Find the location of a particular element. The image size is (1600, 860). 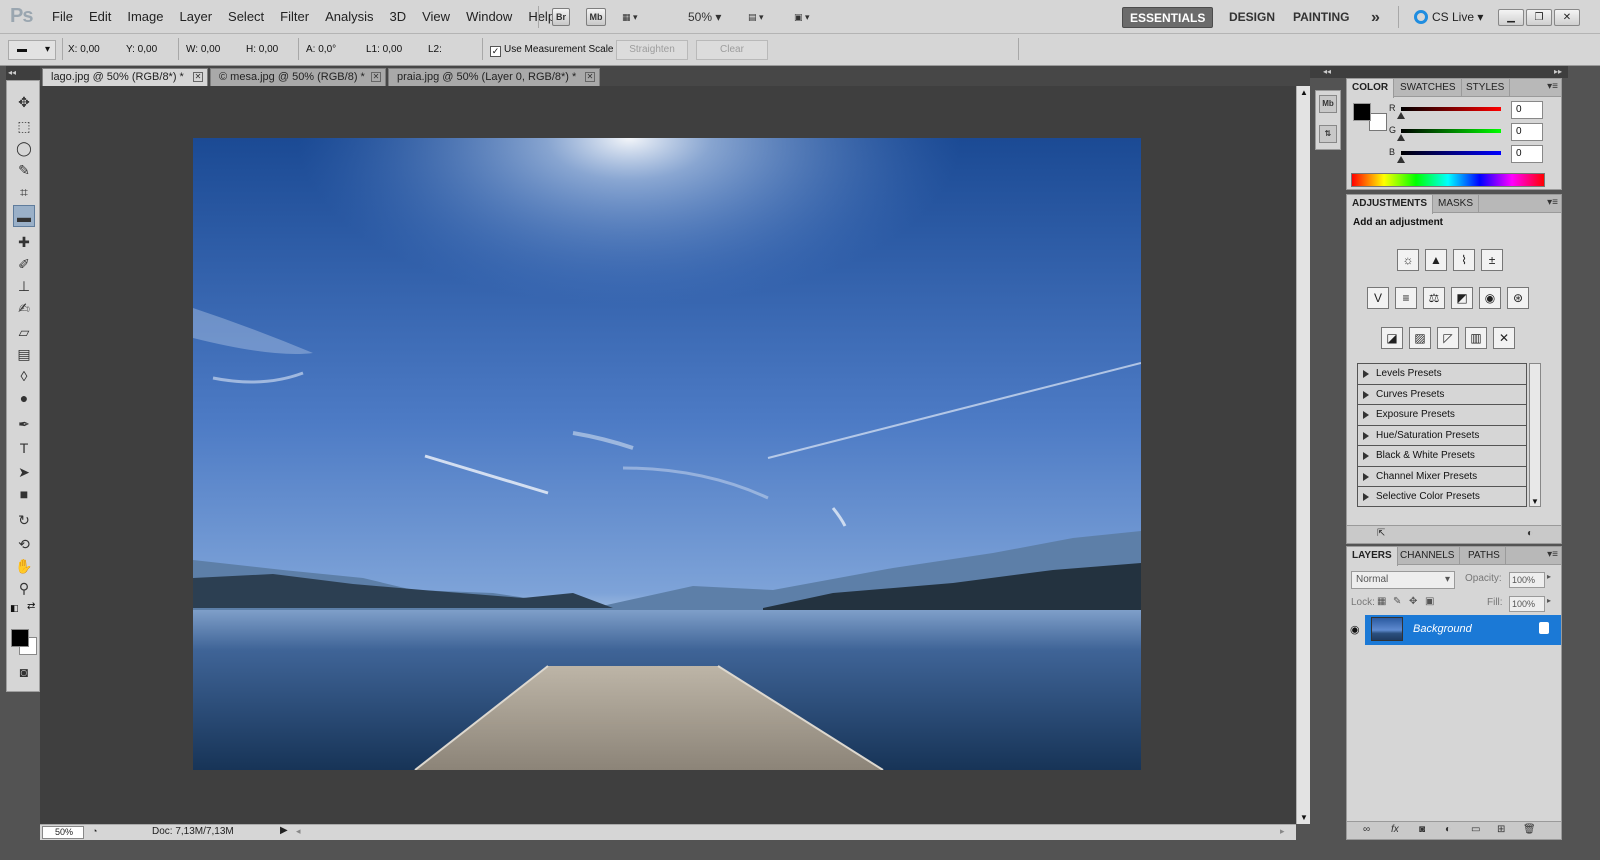

blend-mode-select: Normal ▾ is located at coordinates (1403, 580).